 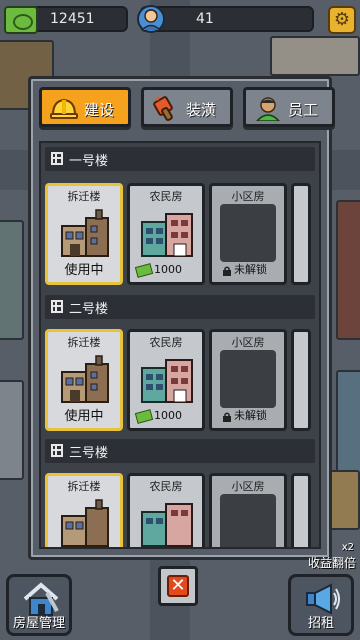 I want to click on worker-icon, so click(x=268, y=109).